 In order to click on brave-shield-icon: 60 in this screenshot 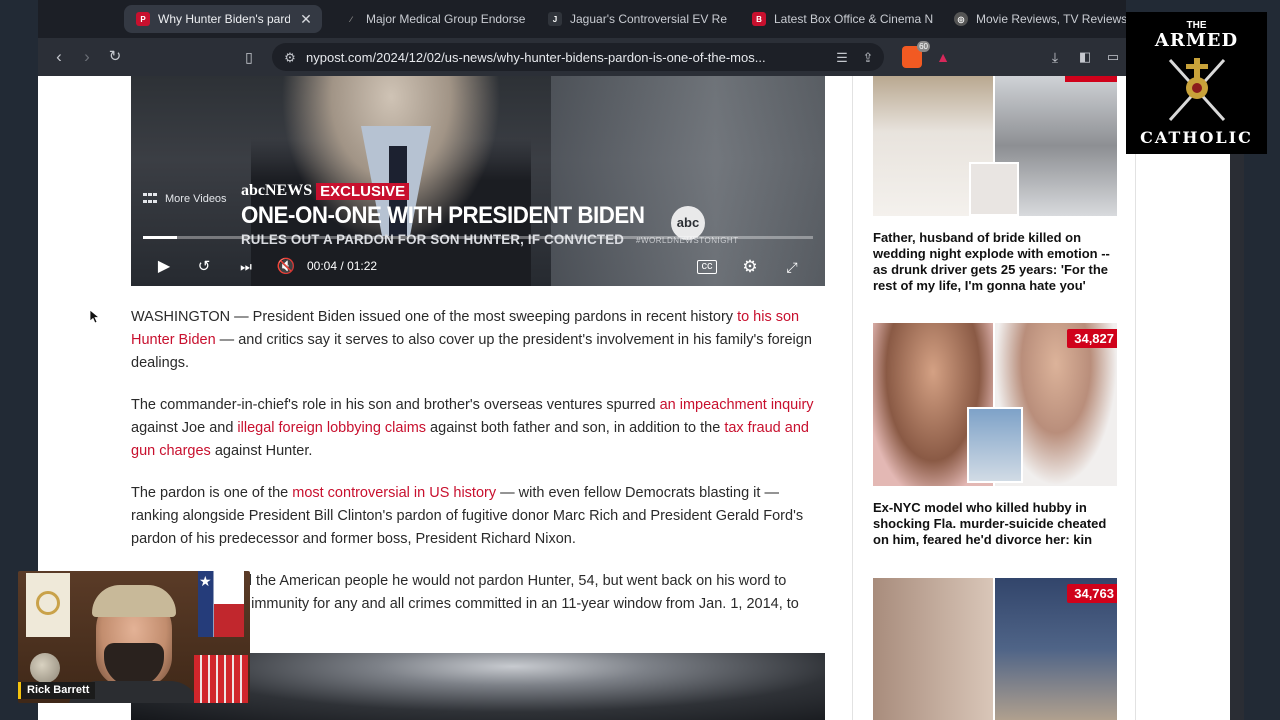, I will do `click(916, 54)`.